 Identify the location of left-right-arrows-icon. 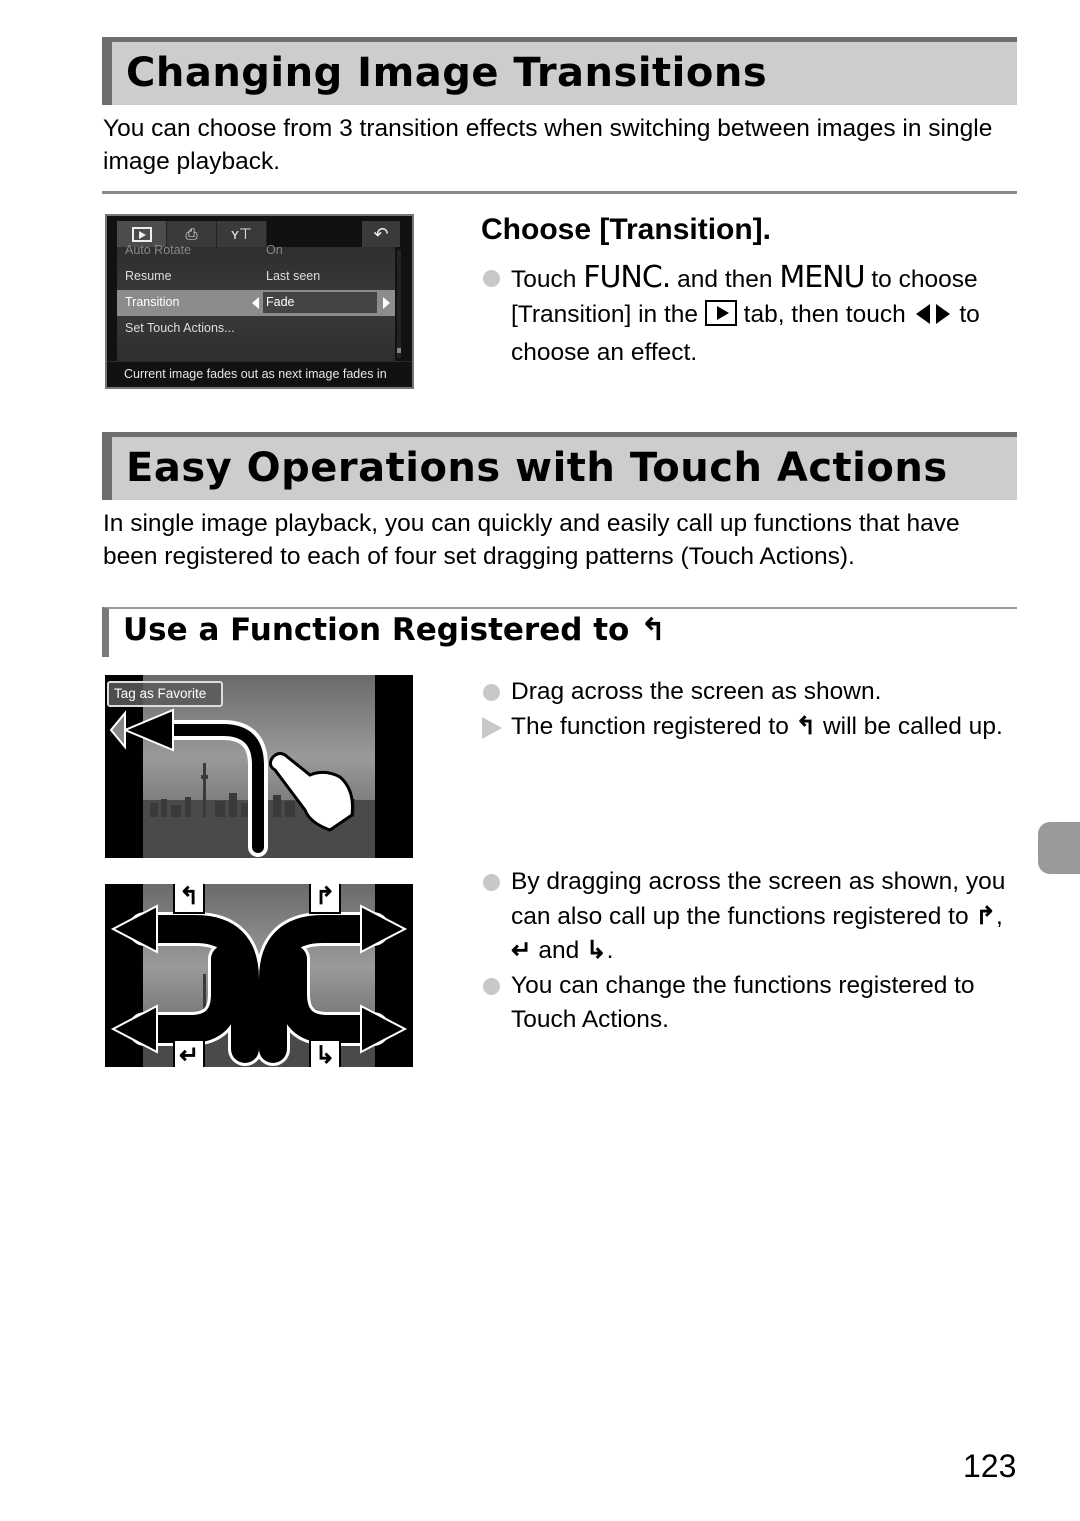
(933, 319).